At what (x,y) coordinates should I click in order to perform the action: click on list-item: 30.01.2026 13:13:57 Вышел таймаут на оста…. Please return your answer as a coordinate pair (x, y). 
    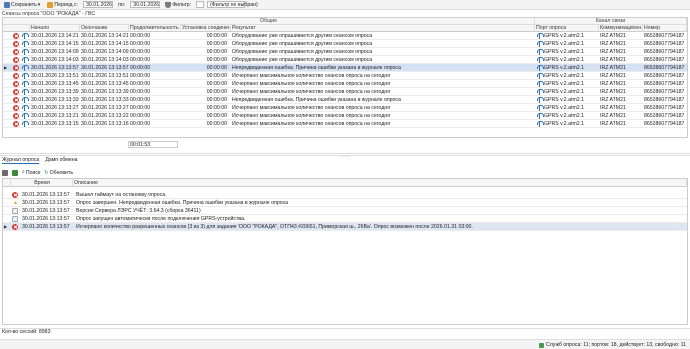
    Looking at the image, I should click on (345, 195).